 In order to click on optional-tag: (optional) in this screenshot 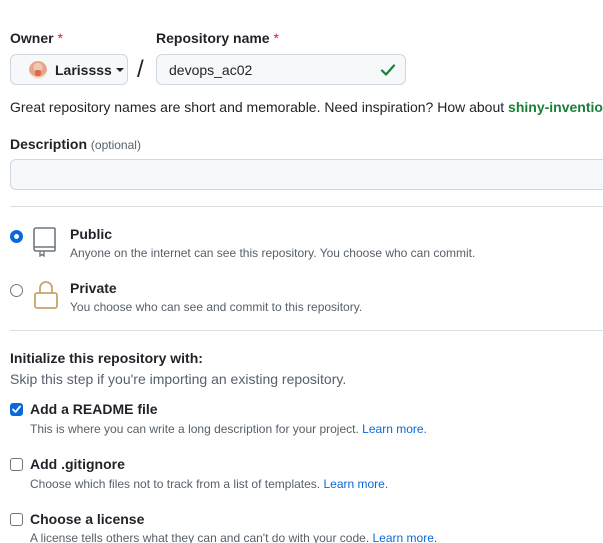, I will do `click(115, 145)`.